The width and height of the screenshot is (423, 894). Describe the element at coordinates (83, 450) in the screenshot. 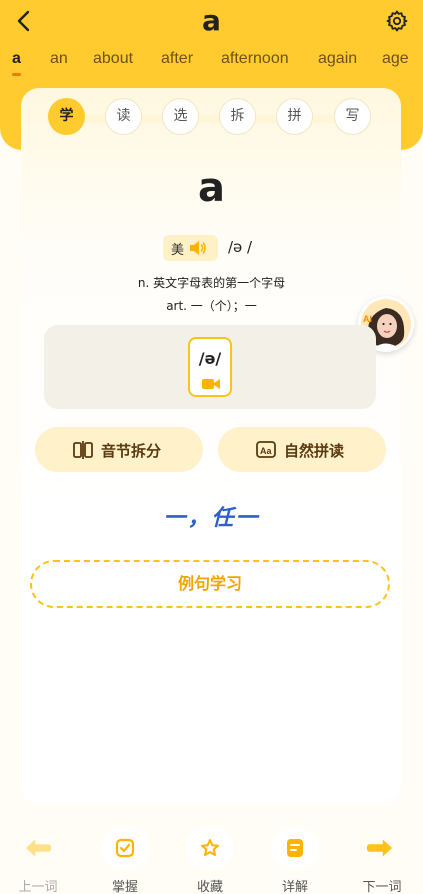

I see `syllable-split-icon` at that location.